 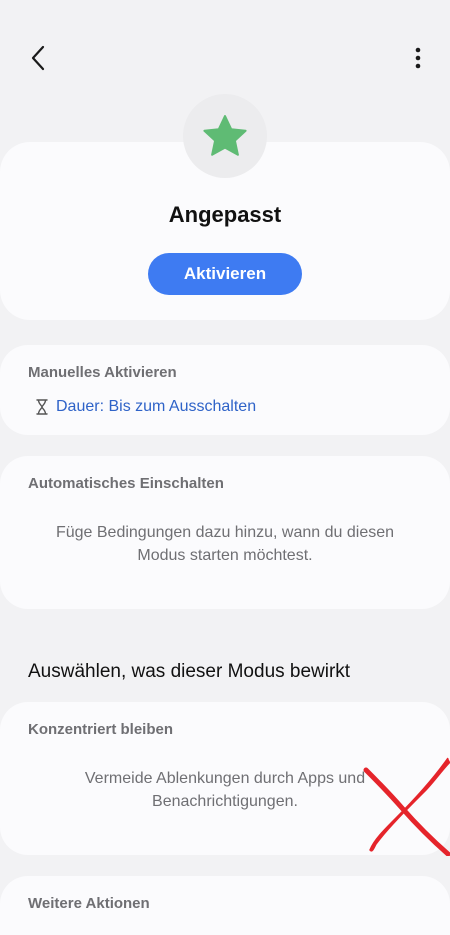 I want to click on more-vertical-icon, so click(x=418, y=58).